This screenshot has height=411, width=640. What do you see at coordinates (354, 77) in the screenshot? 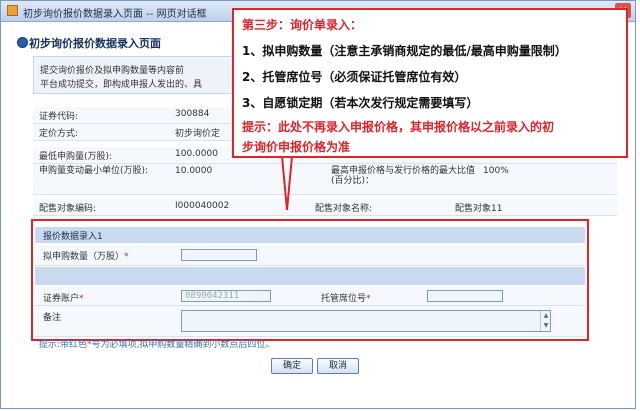
I see `callout-item-2: 2、托管席位号（必须保证托管席位有效）` at bounding box center [354, 77].